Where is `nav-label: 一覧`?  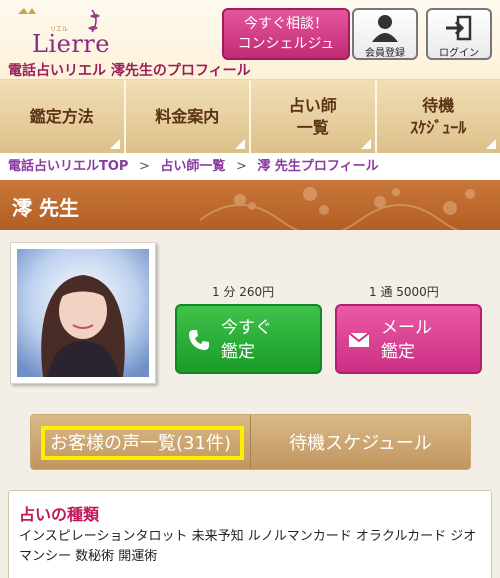
nav-label: 一覧 is located at coordinates (312, 127).